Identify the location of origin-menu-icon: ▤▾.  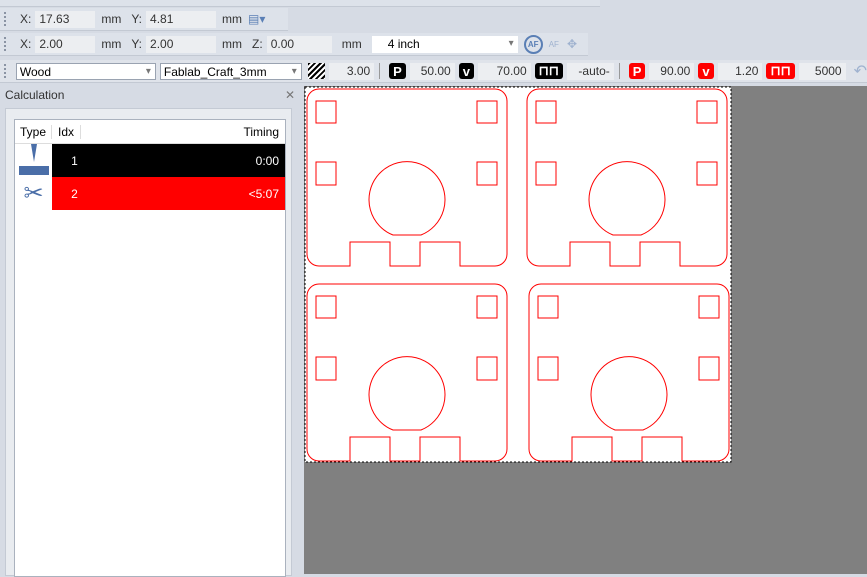
(256, 19).